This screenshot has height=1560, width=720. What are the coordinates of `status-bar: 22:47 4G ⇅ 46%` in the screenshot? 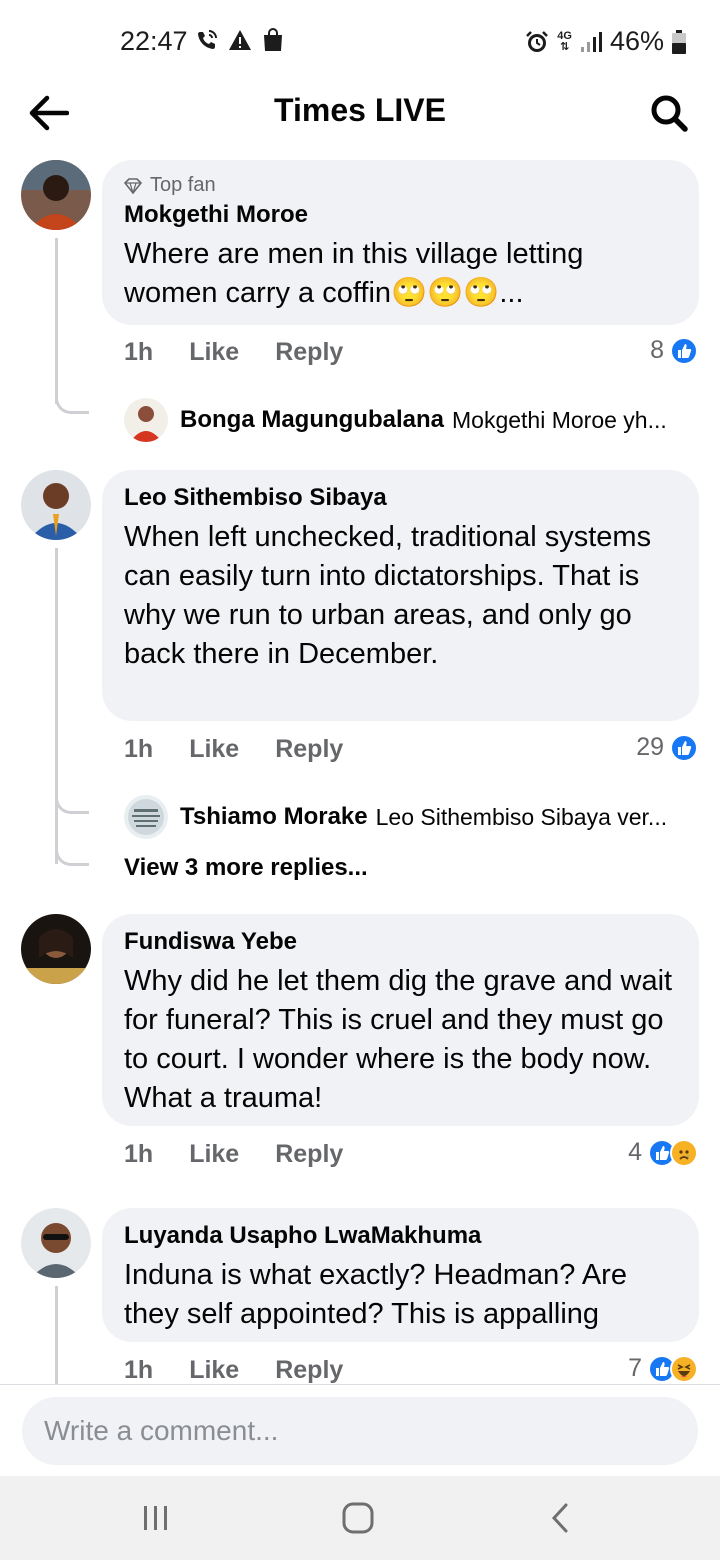 It's located at (360, 40).